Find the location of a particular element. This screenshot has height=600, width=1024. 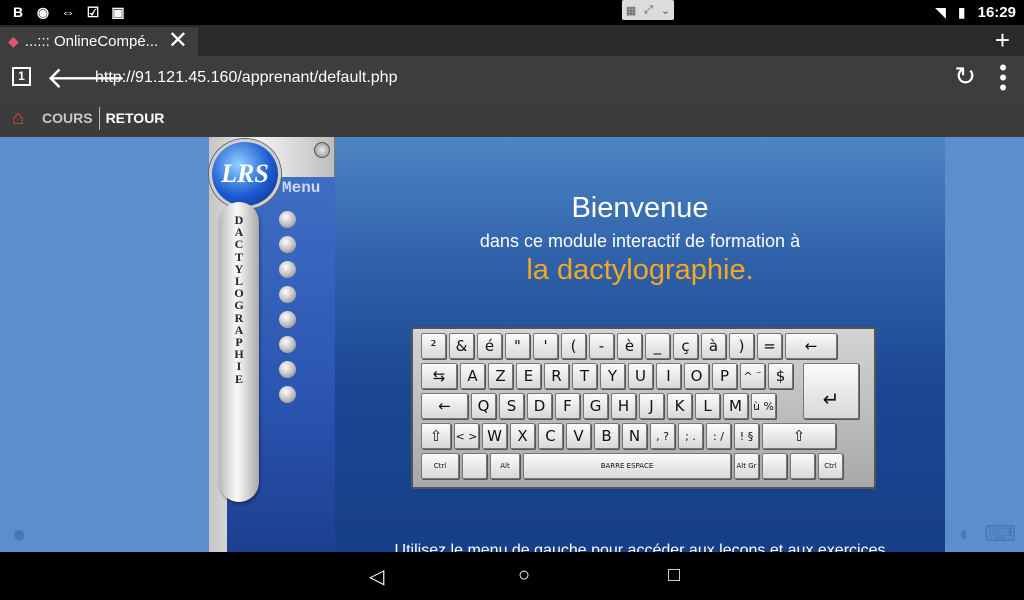

vertical-title: DACTYLOGRAPHIE is located at coordinates (239, 352).